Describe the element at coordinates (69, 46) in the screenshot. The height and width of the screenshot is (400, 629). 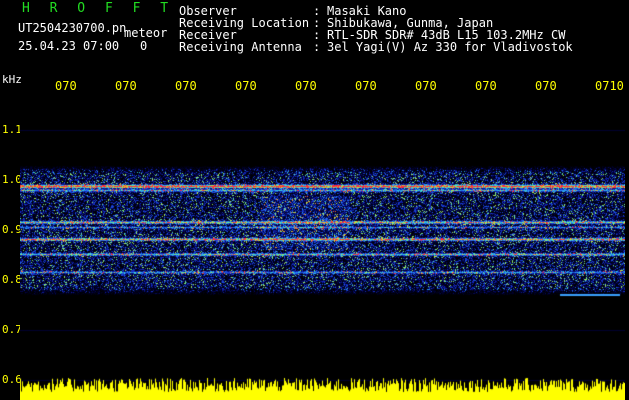
I see `date-time: 25.04.23 07:00` at that location.